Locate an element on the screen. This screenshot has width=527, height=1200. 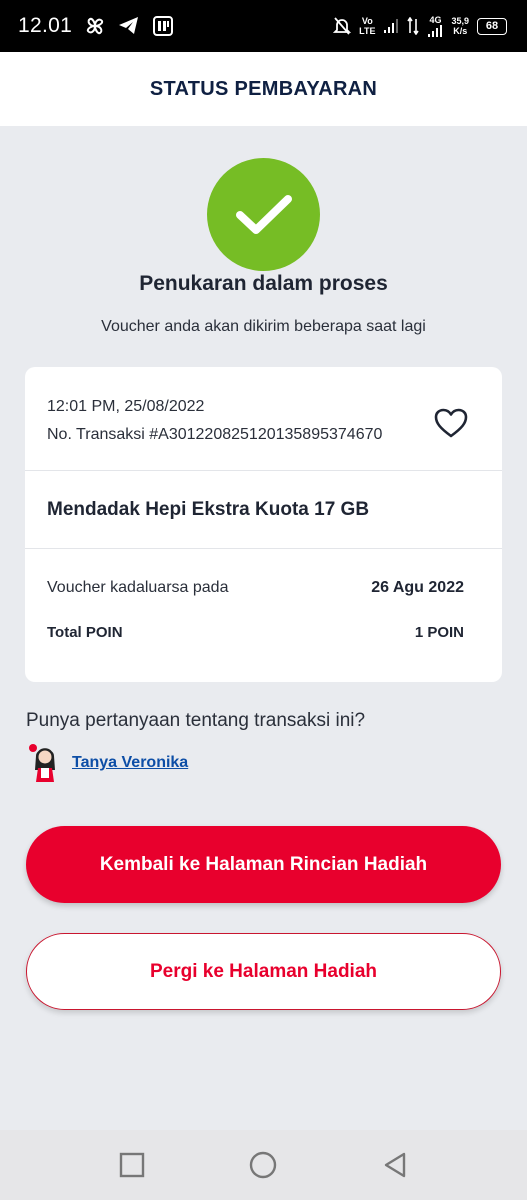
app-header: STATUS PEMBAYARAN is located at coordinates (263, 89).